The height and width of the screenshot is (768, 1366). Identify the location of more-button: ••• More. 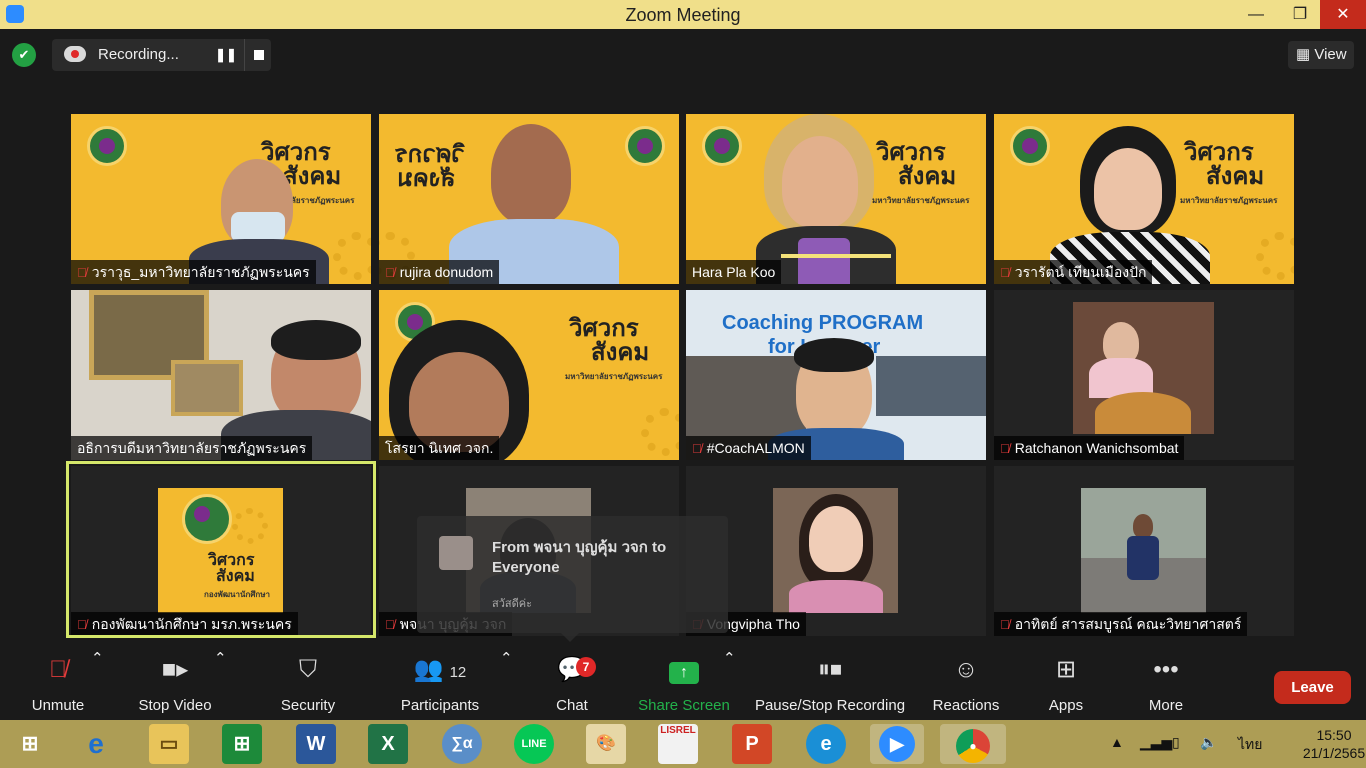
(1166, 684).